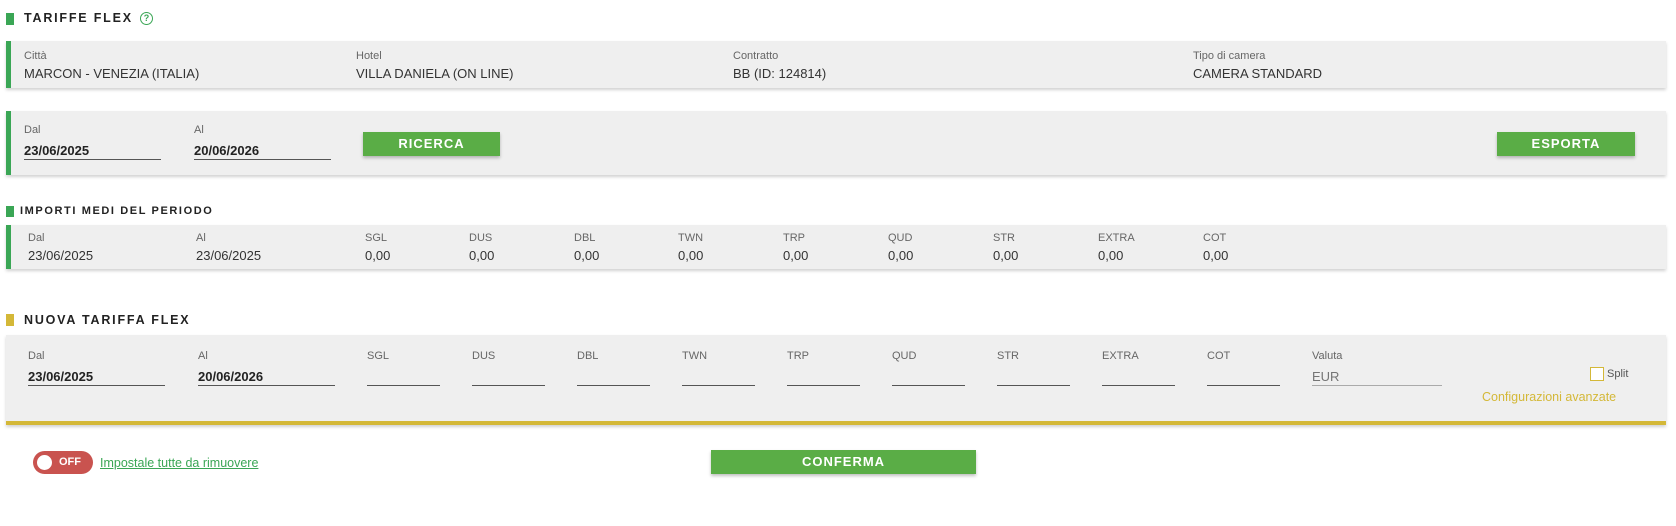  I want to click on city-value: MARCON - VENEZIA (ITALIA), so click(112, 73).